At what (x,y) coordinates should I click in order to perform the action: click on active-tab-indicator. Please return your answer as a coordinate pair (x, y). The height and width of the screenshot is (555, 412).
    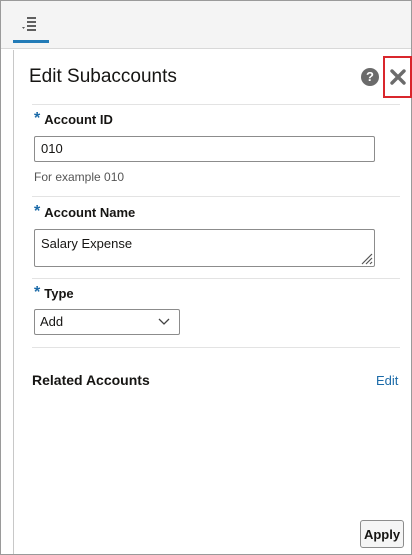
    Looking at the image, I should click on (31, 41).